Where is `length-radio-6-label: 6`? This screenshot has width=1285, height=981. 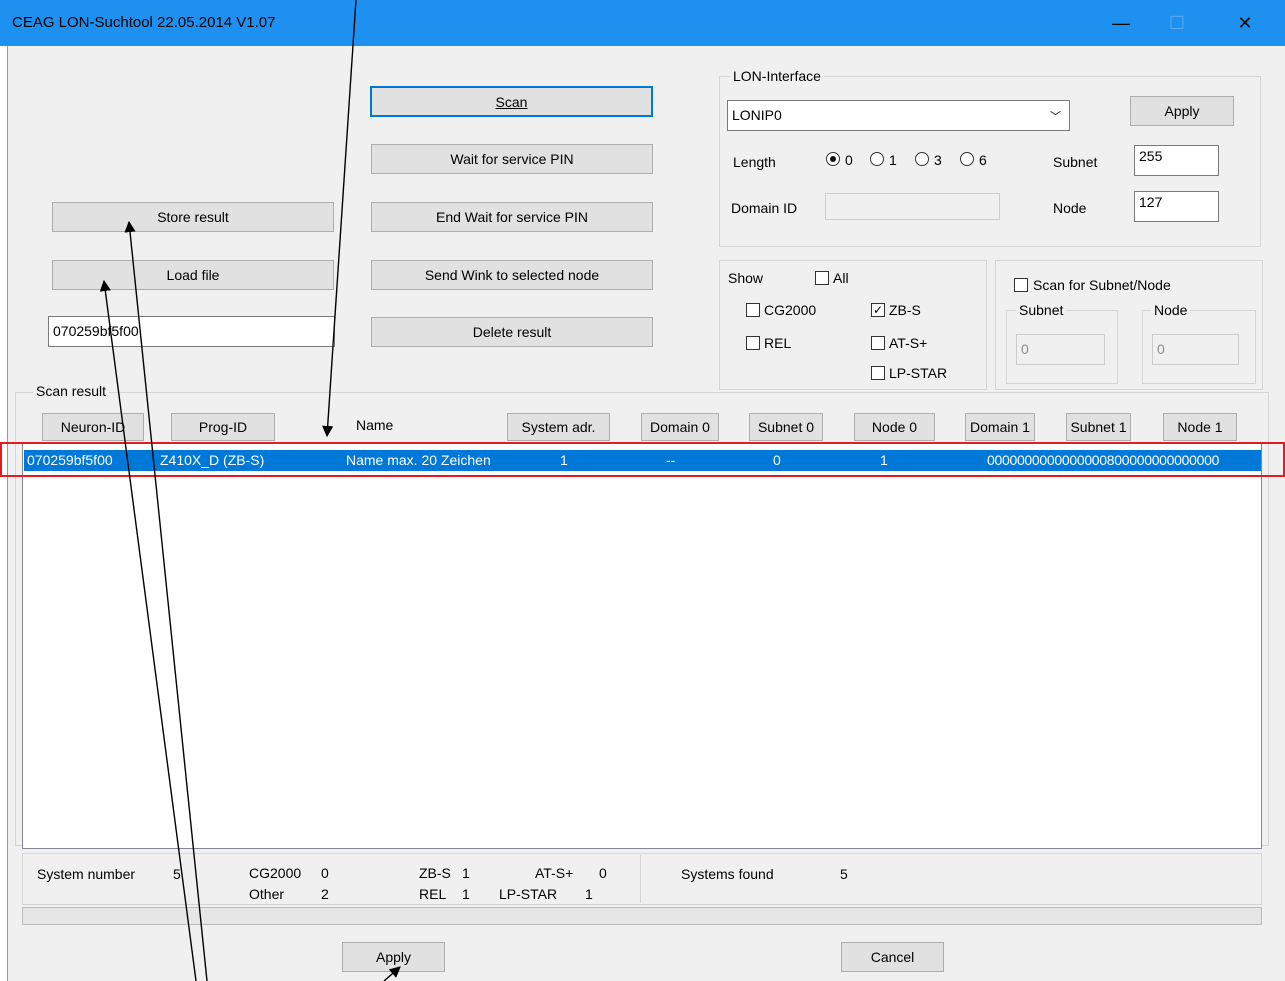
length-radio-6-label: 6 is located at coordinates (983, 160).